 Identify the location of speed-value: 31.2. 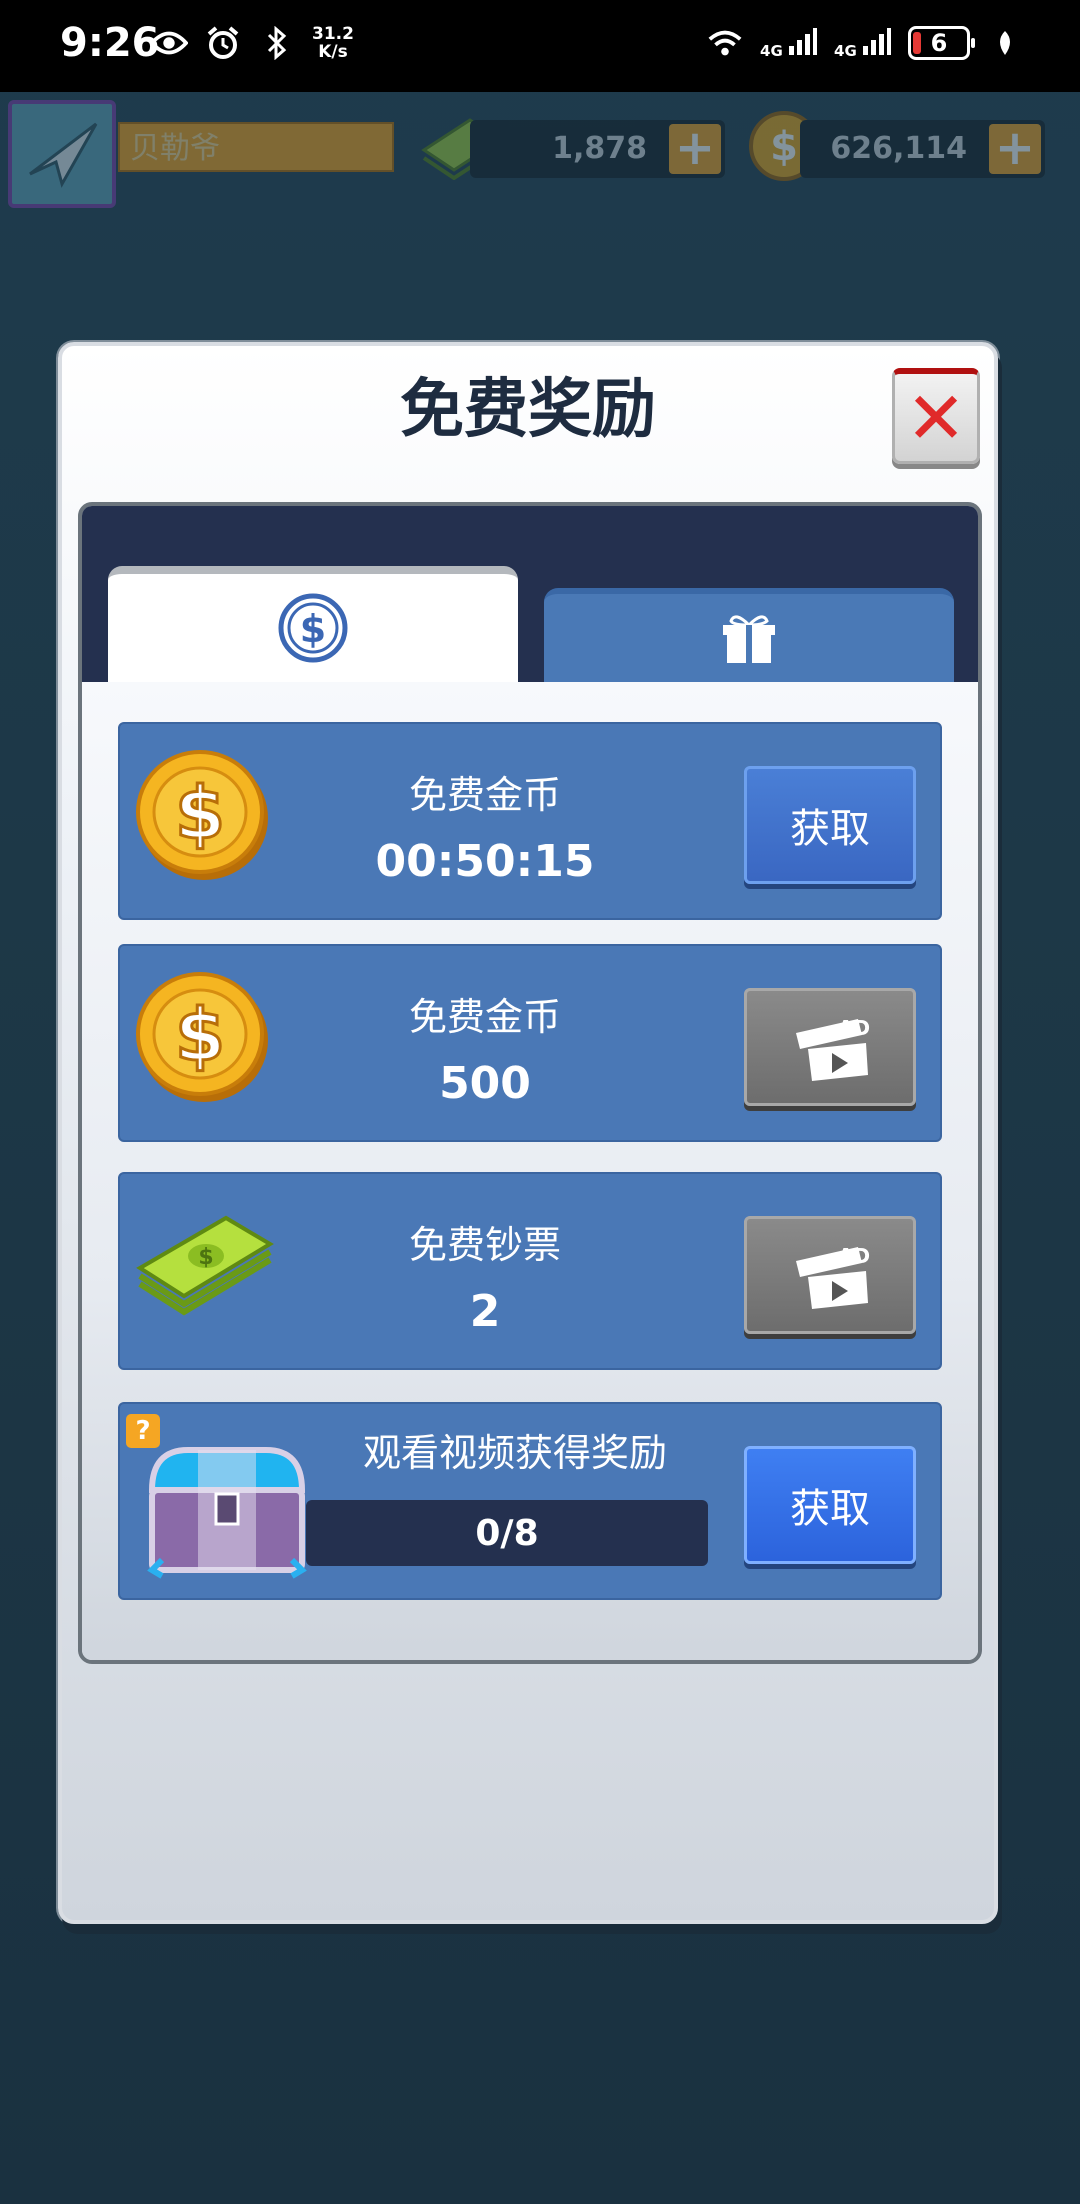
(333, 34).